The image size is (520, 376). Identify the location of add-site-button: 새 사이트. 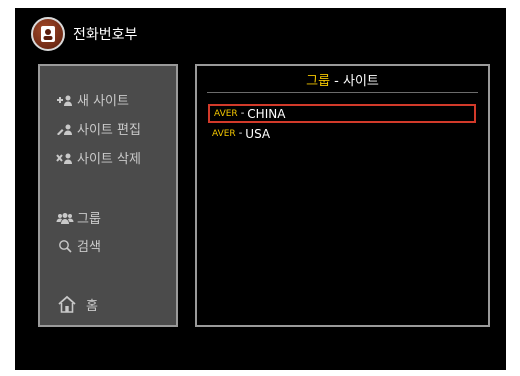
(92, 99).